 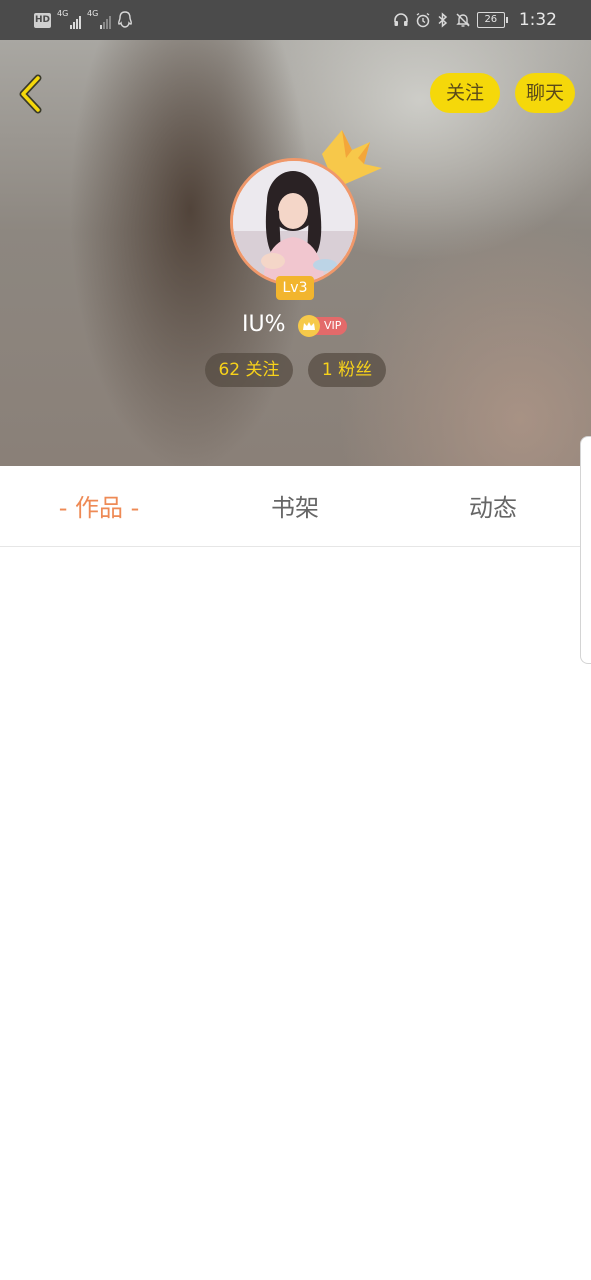 What do you see at coordinates (125, 19) in the screenshot?
I see `qq-icon` at bounding box center [125, 19].